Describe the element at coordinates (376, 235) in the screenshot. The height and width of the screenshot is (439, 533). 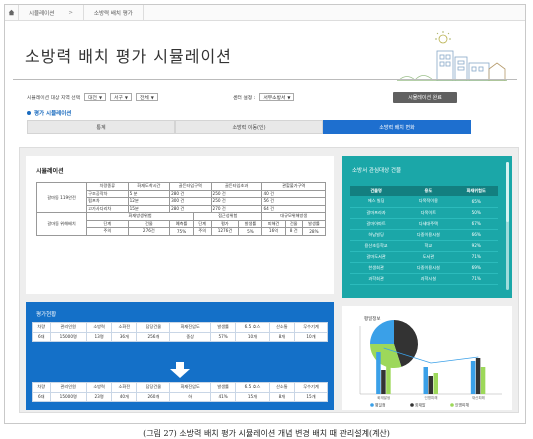
I see `table-cell: 하남빌딩` at that location.